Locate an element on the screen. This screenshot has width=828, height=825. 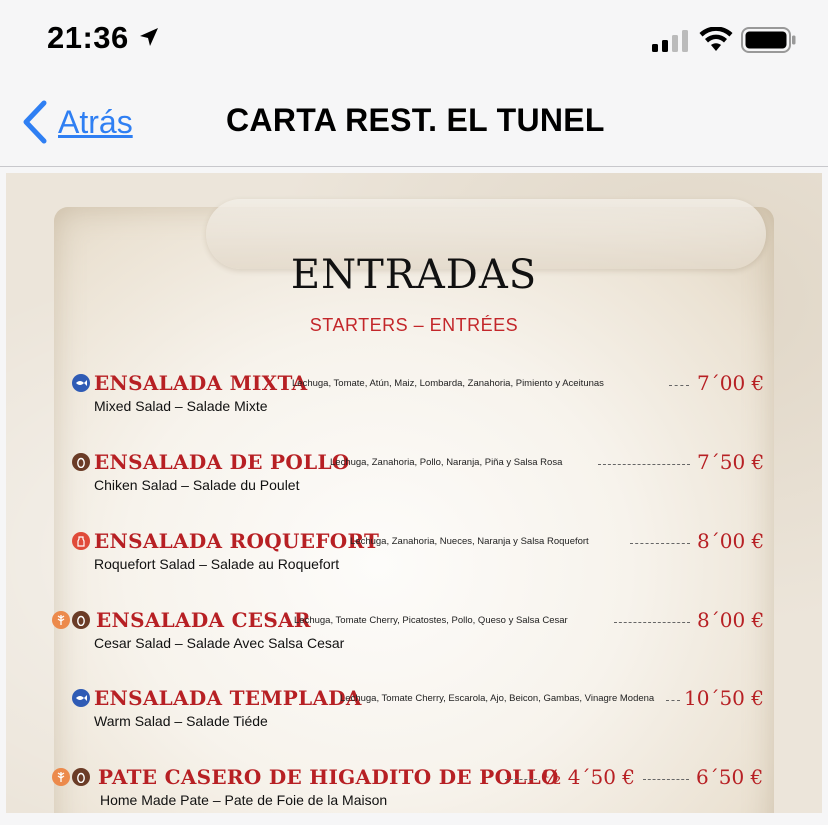
status-bar: 21:36 is located at coordinates (414, 40).